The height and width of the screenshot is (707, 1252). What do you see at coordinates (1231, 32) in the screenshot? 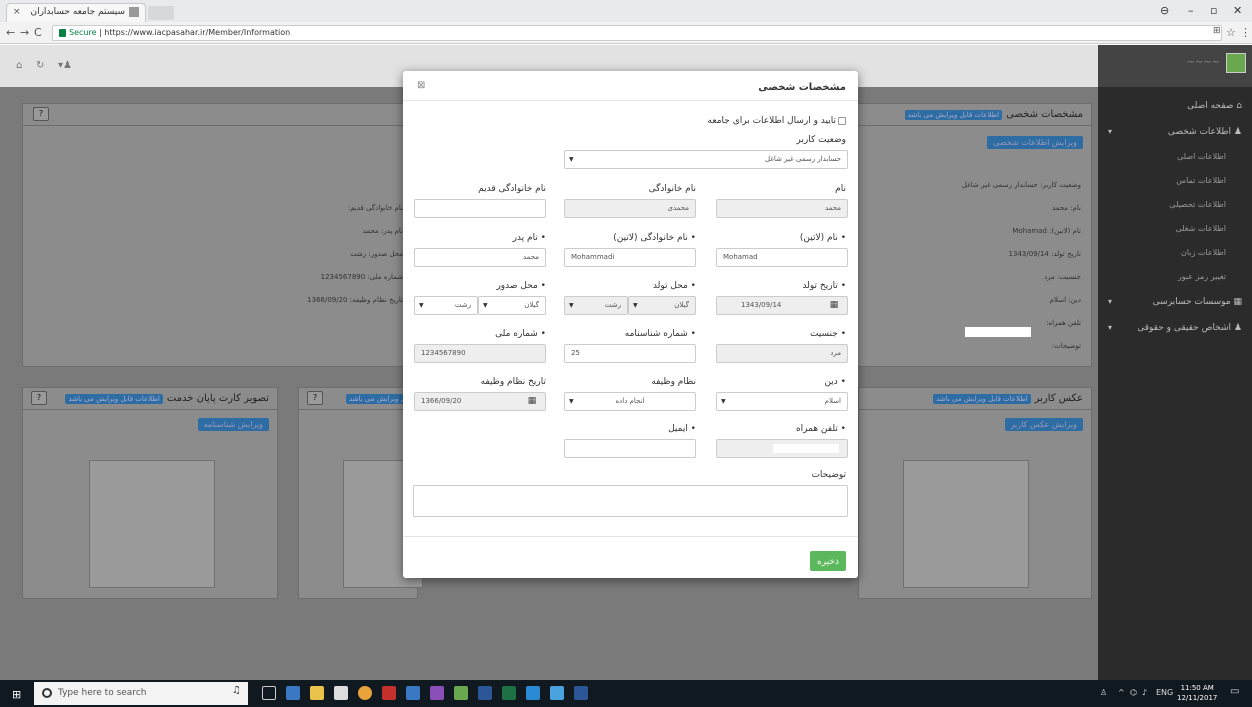
I see `bookmark-star-icon: ☆` at bounding box center [1231, 32].